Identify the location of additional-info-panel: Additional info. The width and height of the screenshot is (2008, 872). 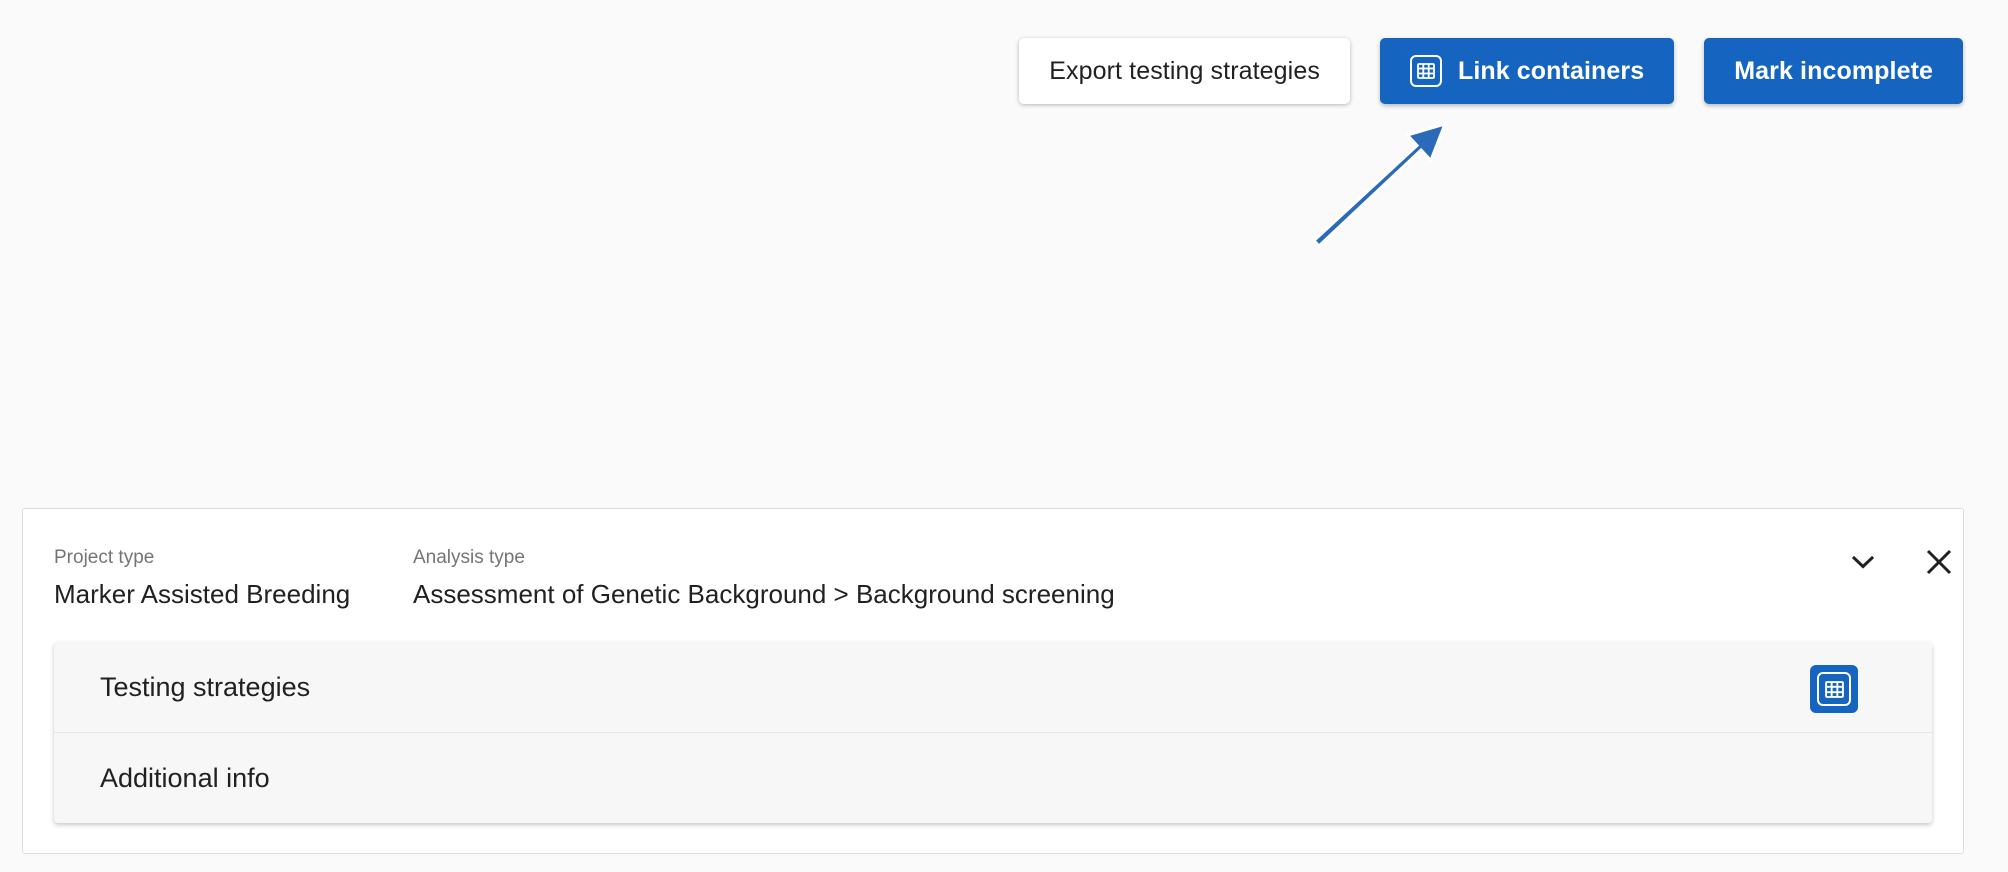
(993, 777).